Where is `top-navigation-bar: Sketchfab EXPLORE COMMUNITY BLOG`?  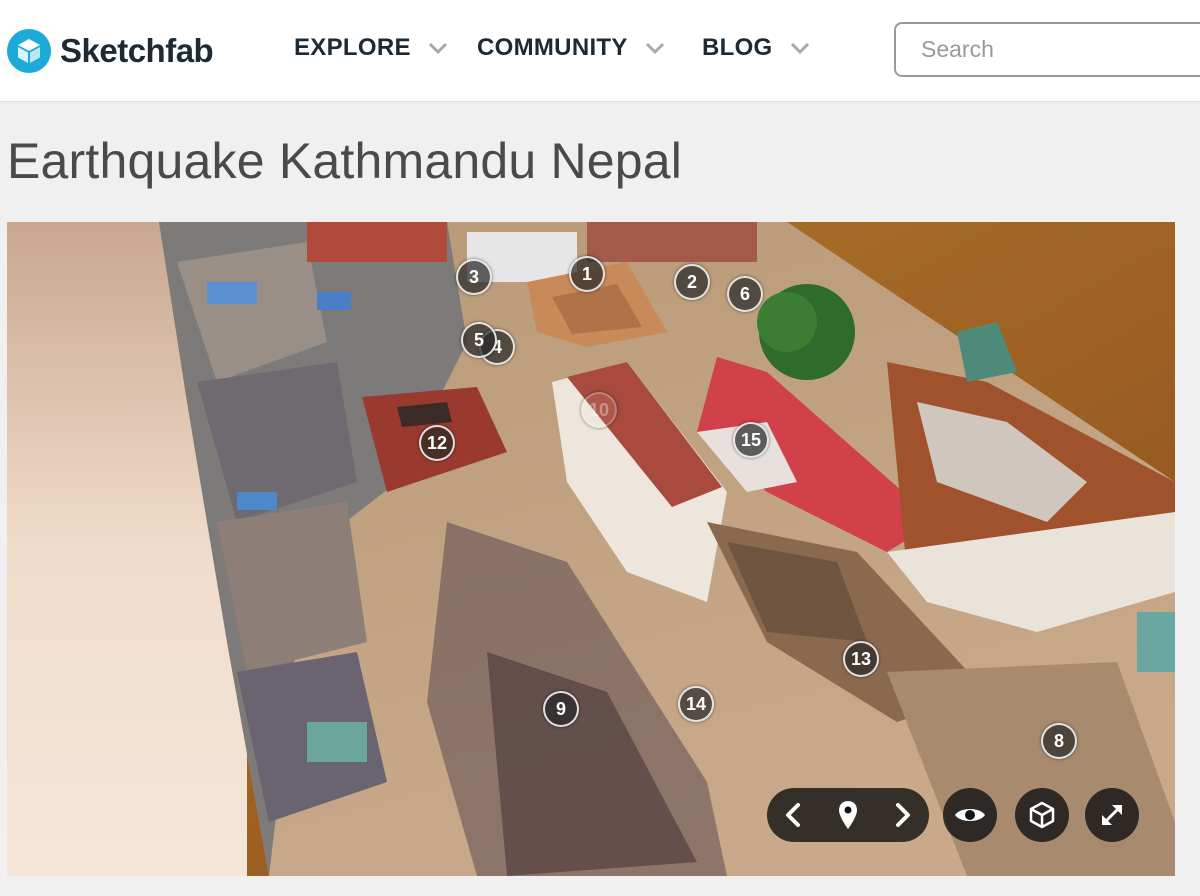
top-navigation-bar: Sketchfab EXPLORE COMMUNITY BLOG is located at coordinates (600, 51).